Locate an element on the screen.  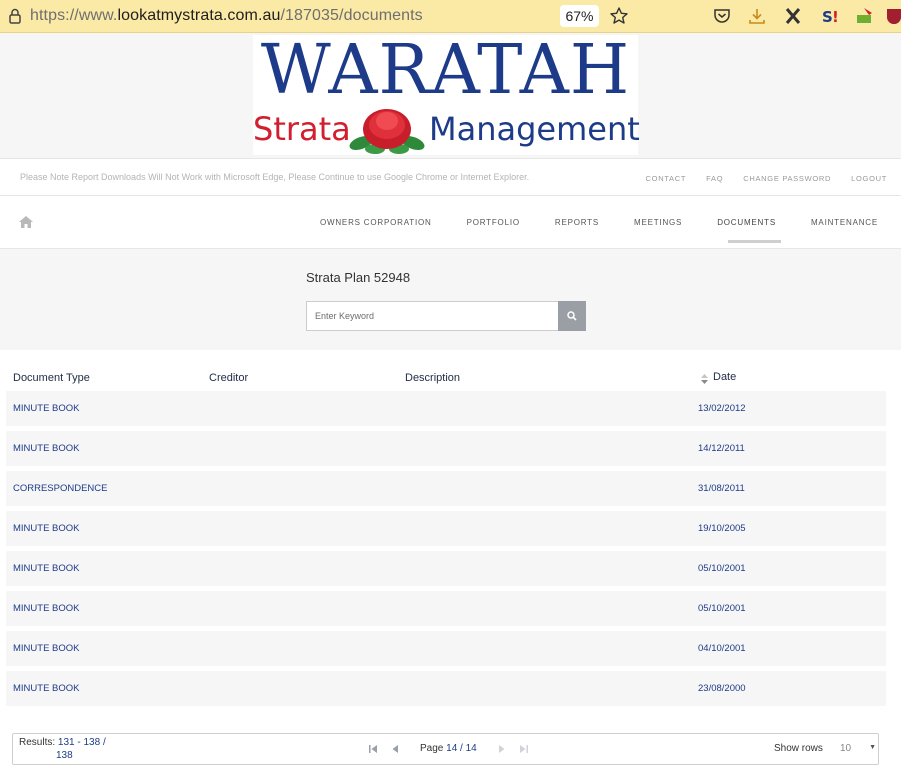
column-document-type: Document Type is located at coordinates (51, 378).